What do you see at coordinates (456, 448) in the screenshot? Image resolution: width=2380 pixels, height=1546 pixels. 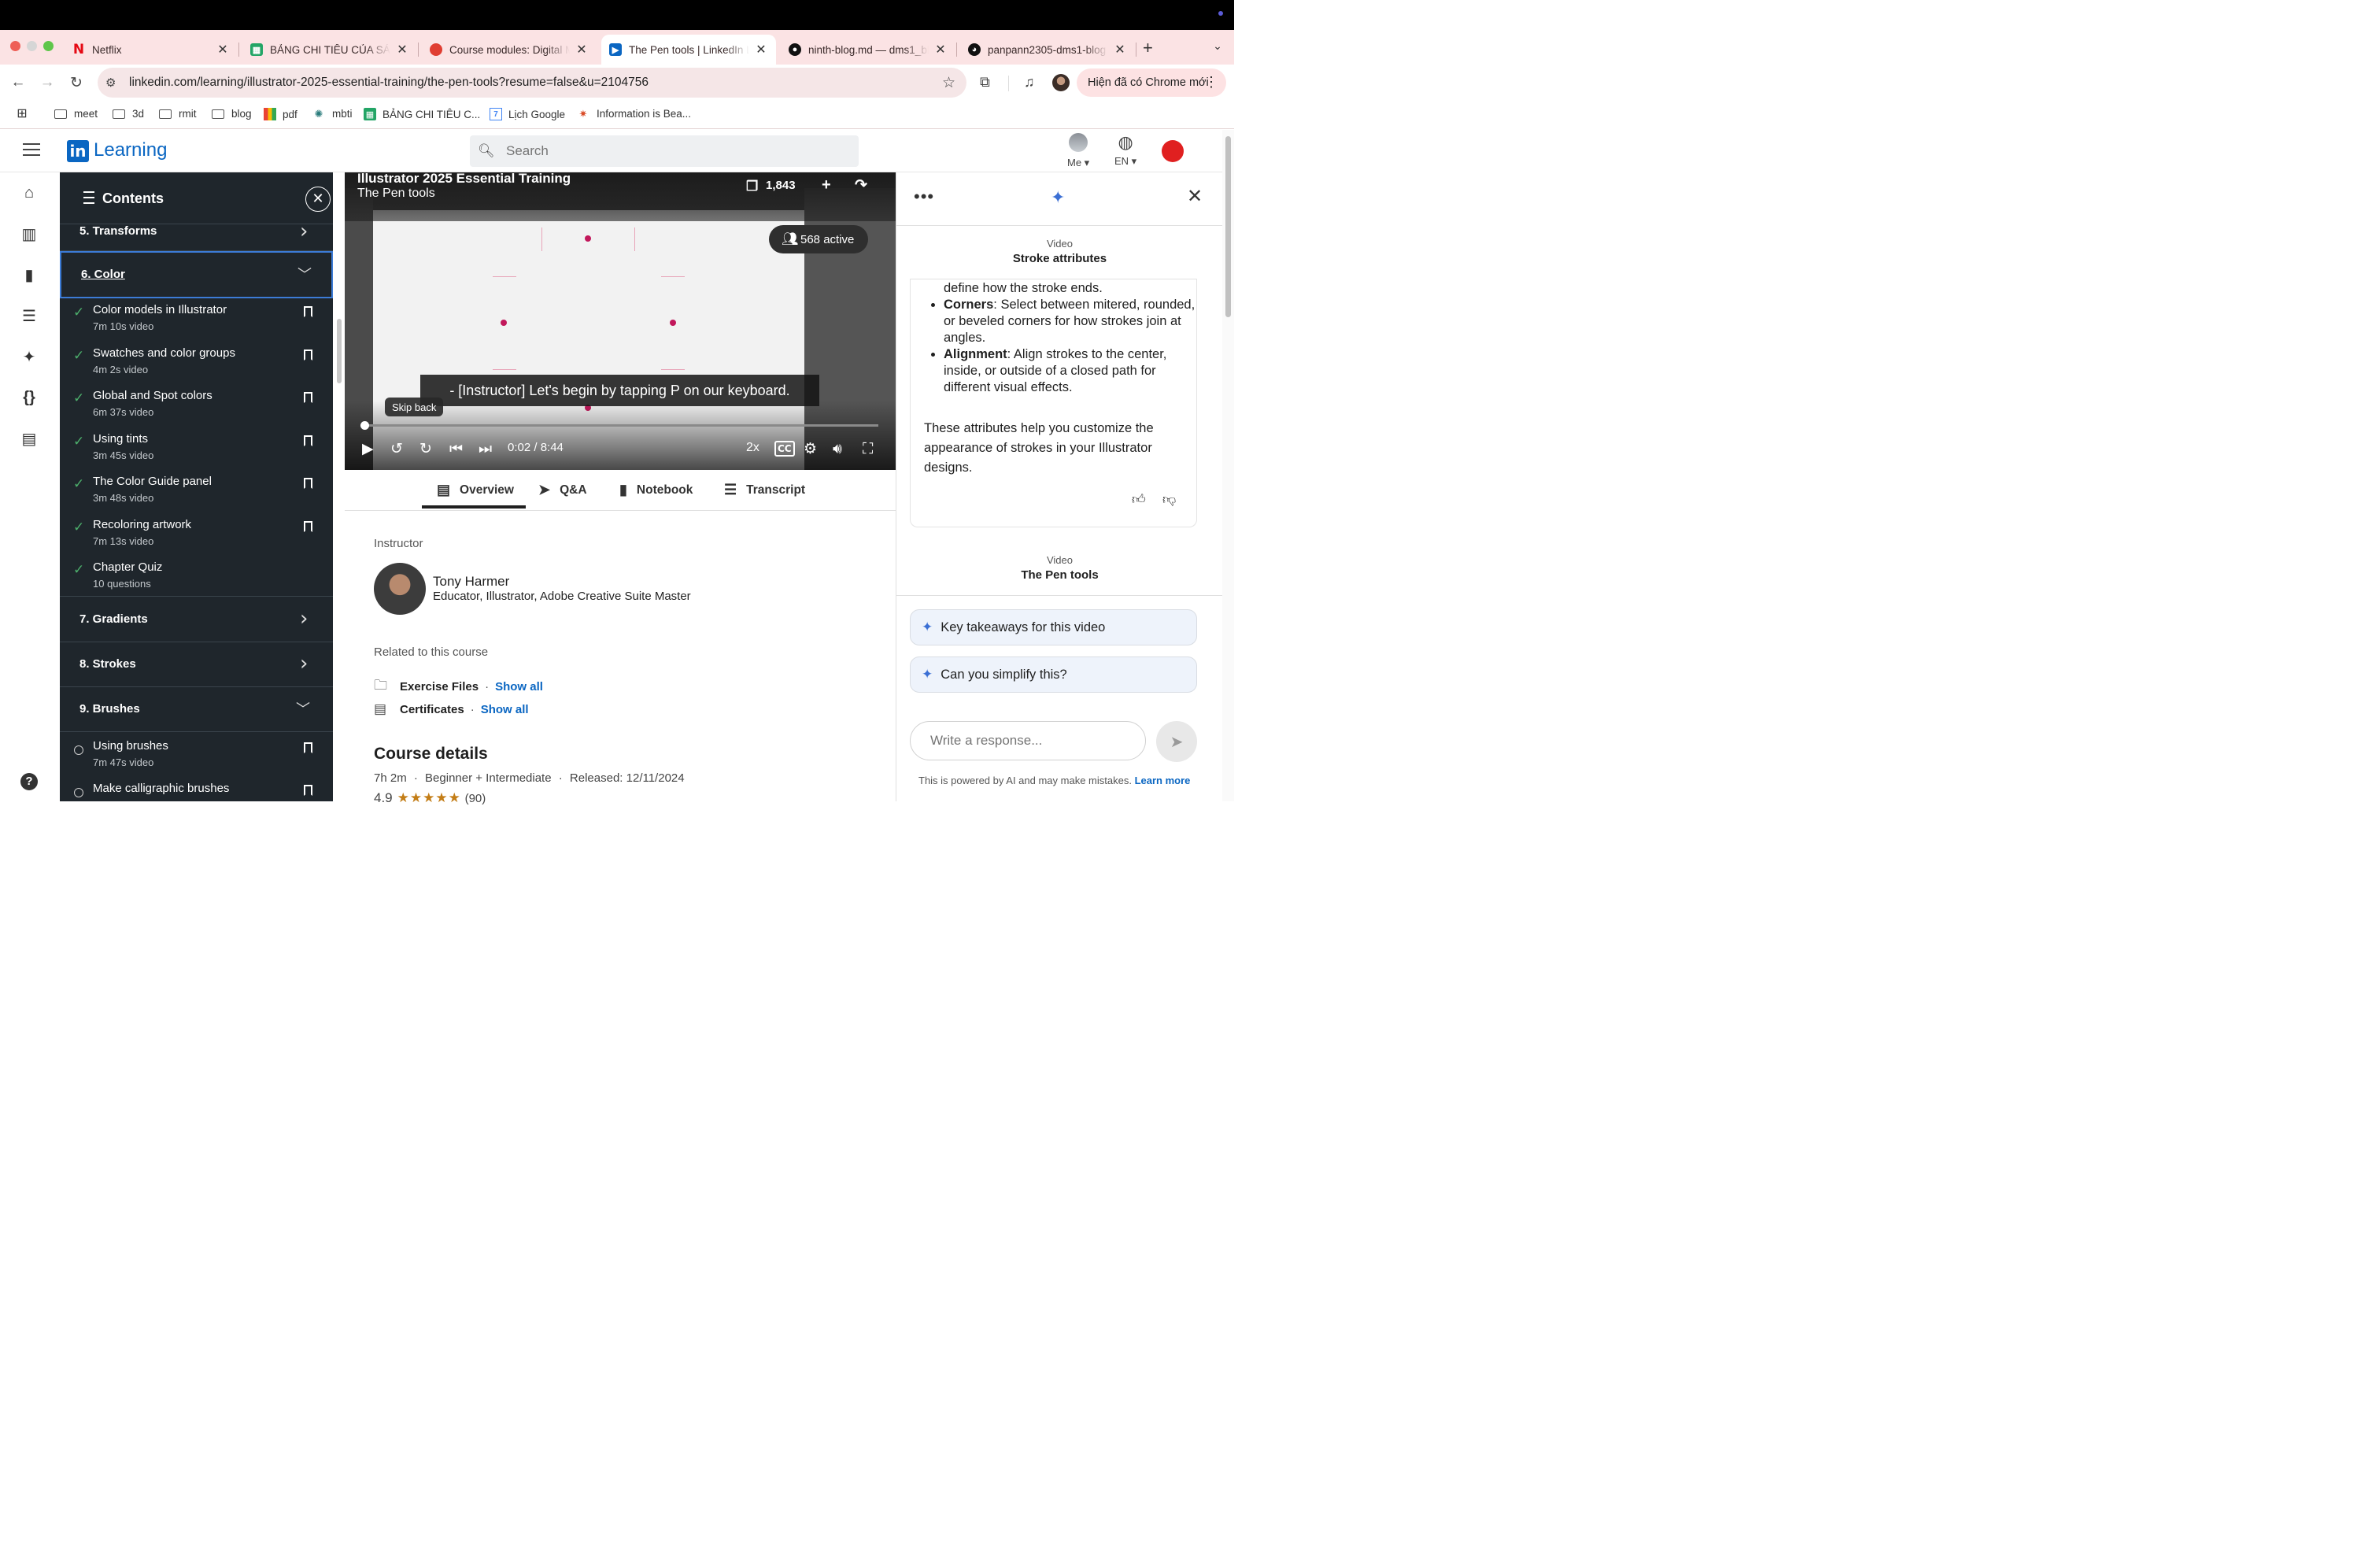 I see `previous-video-icon: ⏮︎` at bounding box center [456, 448].